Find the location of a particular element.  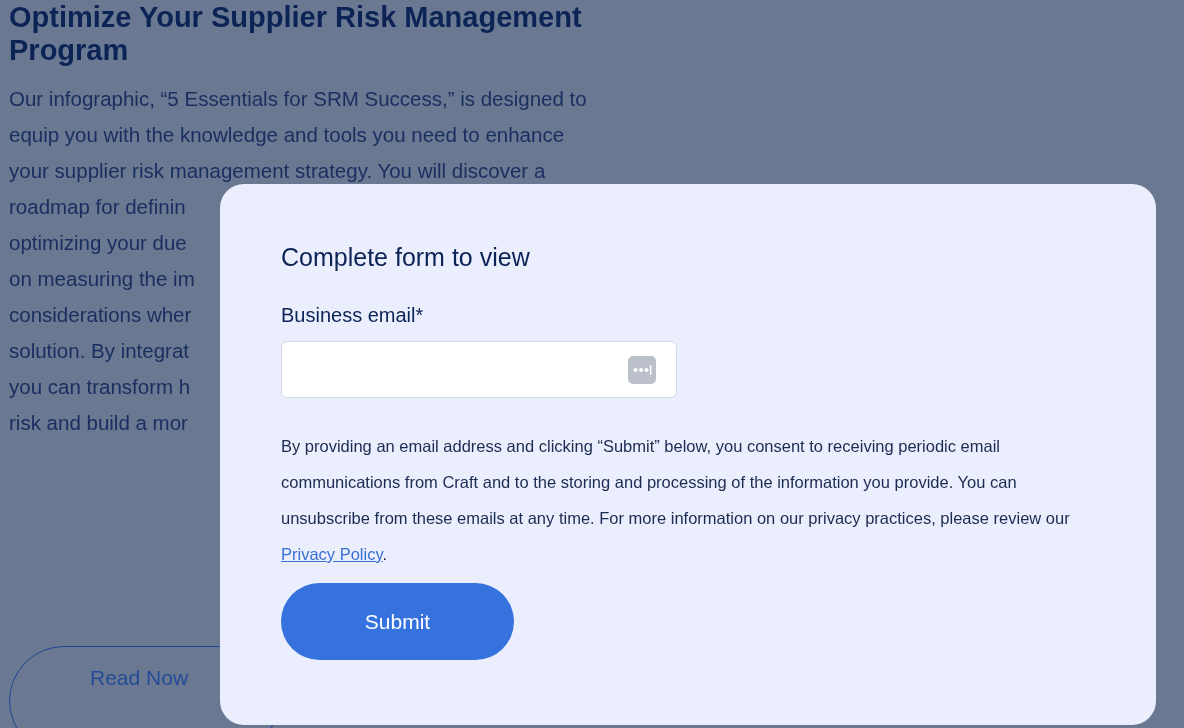

intro-text-line: optimizing your due is located at coordinates (98, 243).